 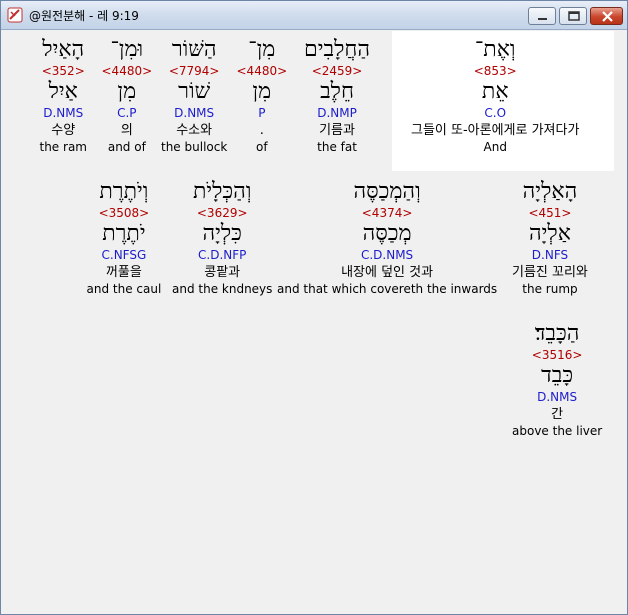 What do you see at coordinates (222, 289) in the screenshot?
I see `english-gloss: and the kndneys` at bounding box center [222, 289].